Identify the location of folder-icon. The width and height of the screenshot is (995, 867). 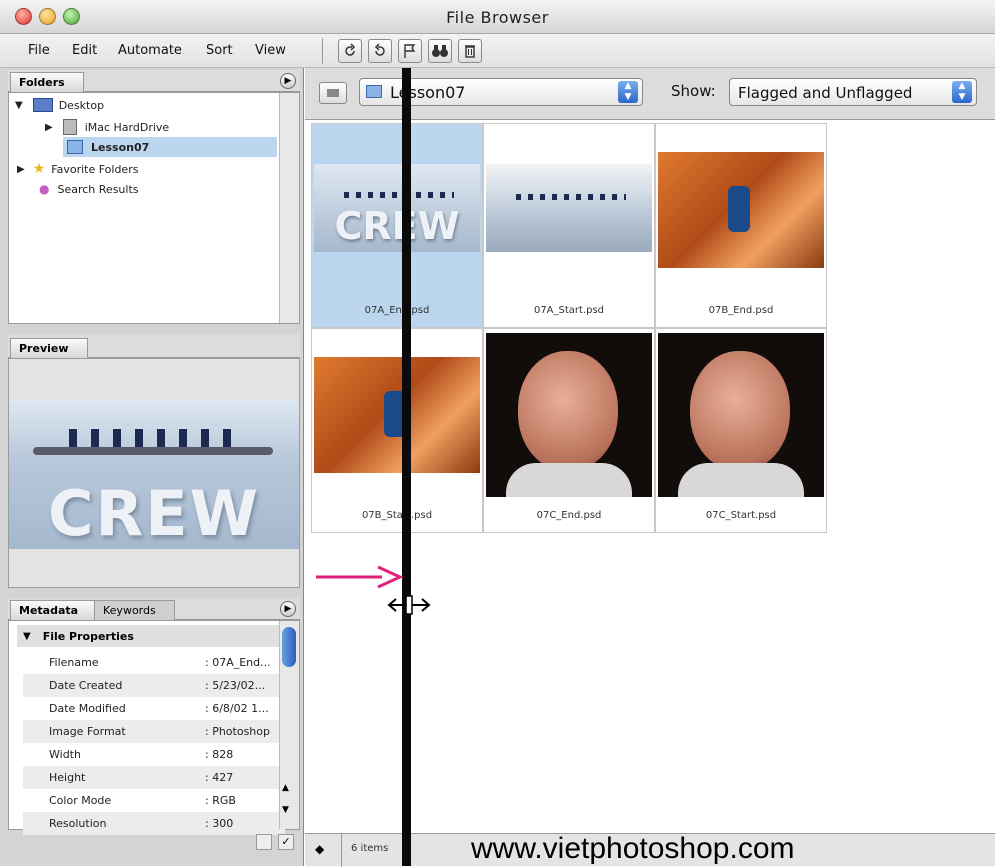
(374, 91).